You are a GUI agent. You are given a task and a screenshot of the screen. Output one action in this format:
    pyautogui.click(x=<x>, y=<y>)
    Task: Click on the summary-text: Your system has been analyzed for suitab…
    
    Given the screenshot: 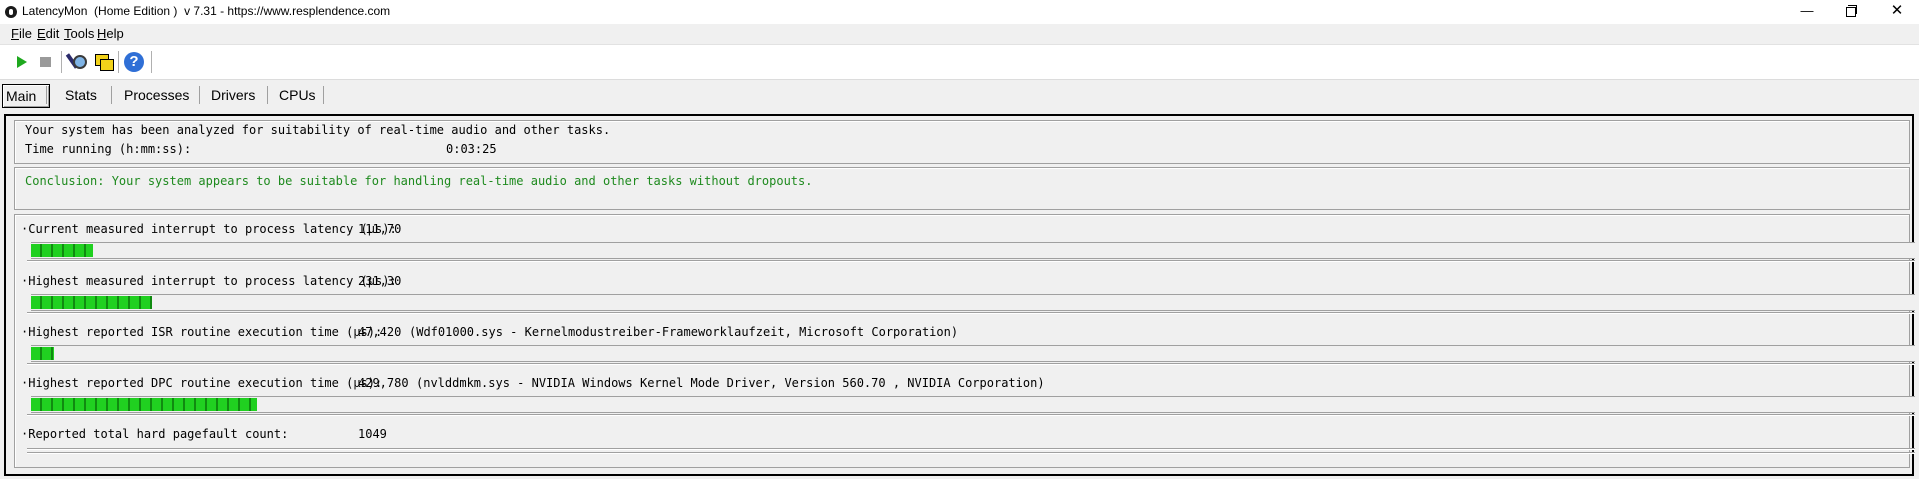 What is the action you would take?
    pyautogui.click(x=318, y=130)
    